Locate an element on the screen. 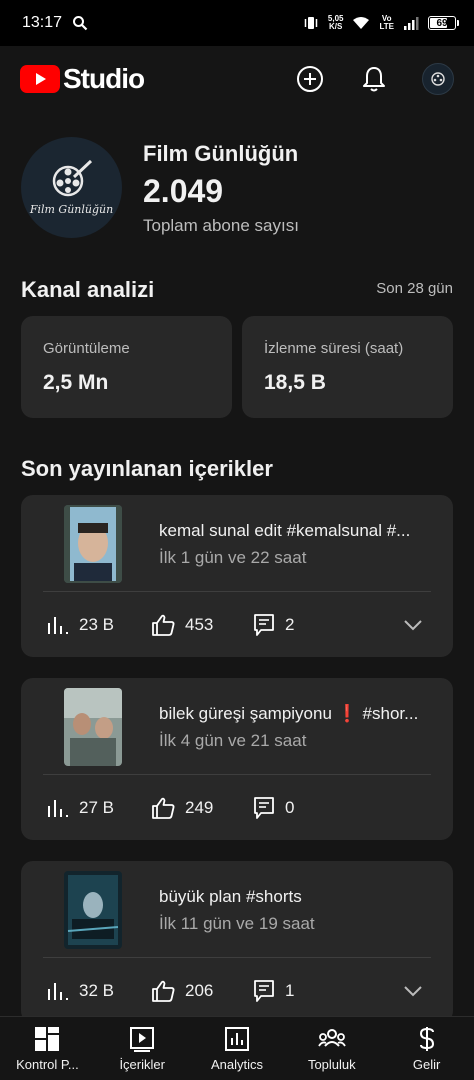 The image size is (474, 1080). views-stat: 32 B is located at coordinates (99, 991).